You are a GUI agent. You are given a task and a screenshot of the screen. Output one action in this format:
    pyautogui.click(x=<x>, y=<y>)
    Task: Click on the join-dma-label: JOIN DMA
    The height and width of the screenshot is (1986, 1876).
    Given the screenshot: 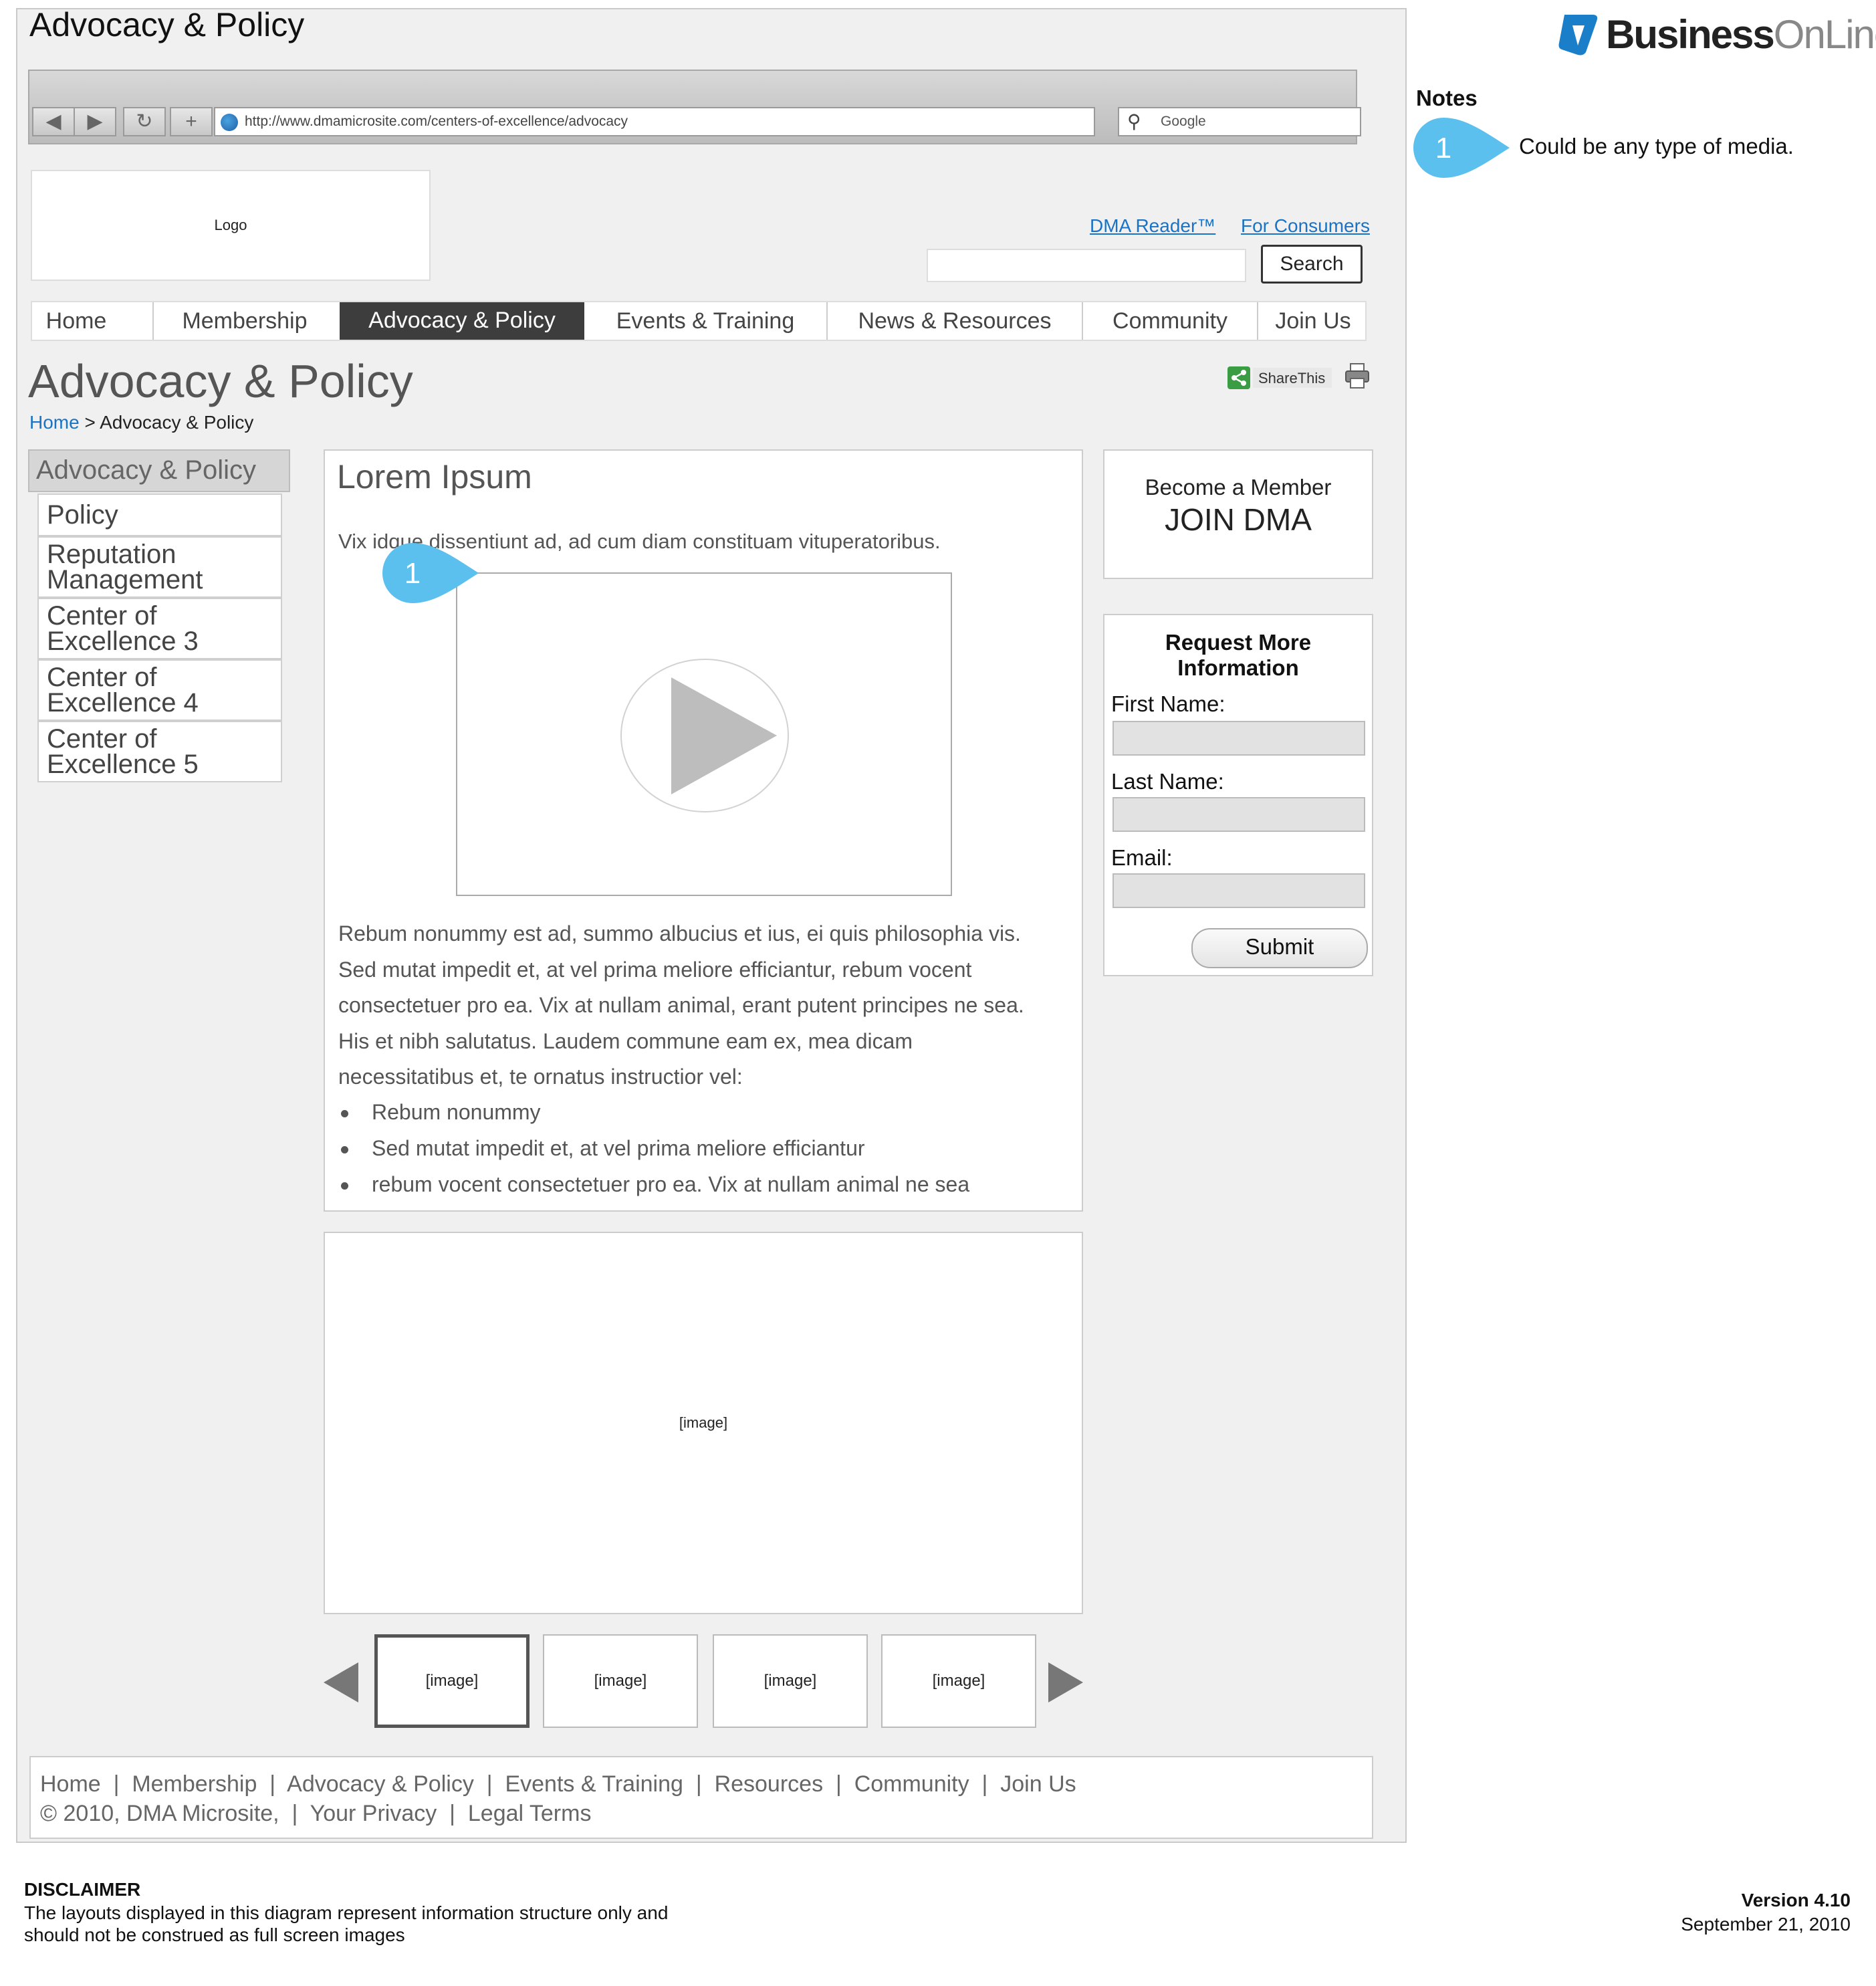 What is the action you would take?
    pyautogui.click(x=1238, y=519)
    